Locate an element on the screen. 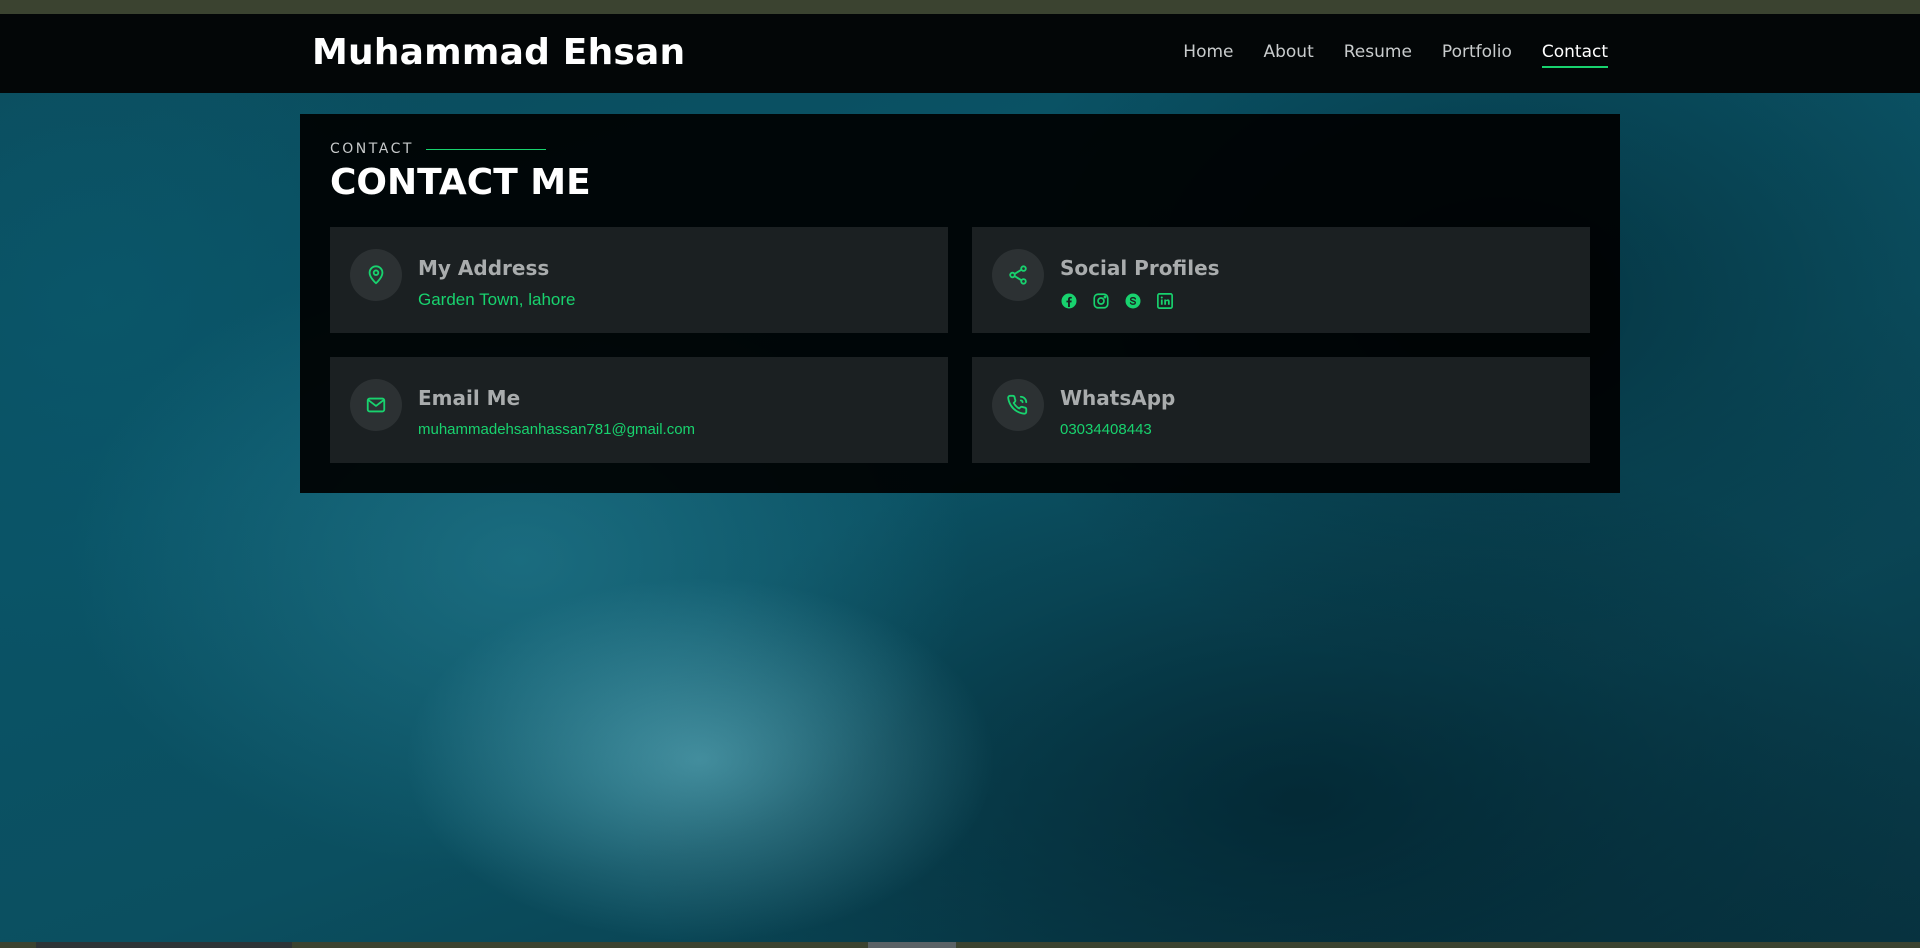 The height and width of the screenshot is (948, 1920). linkedin-icon is located at coordinates (1165, 301).